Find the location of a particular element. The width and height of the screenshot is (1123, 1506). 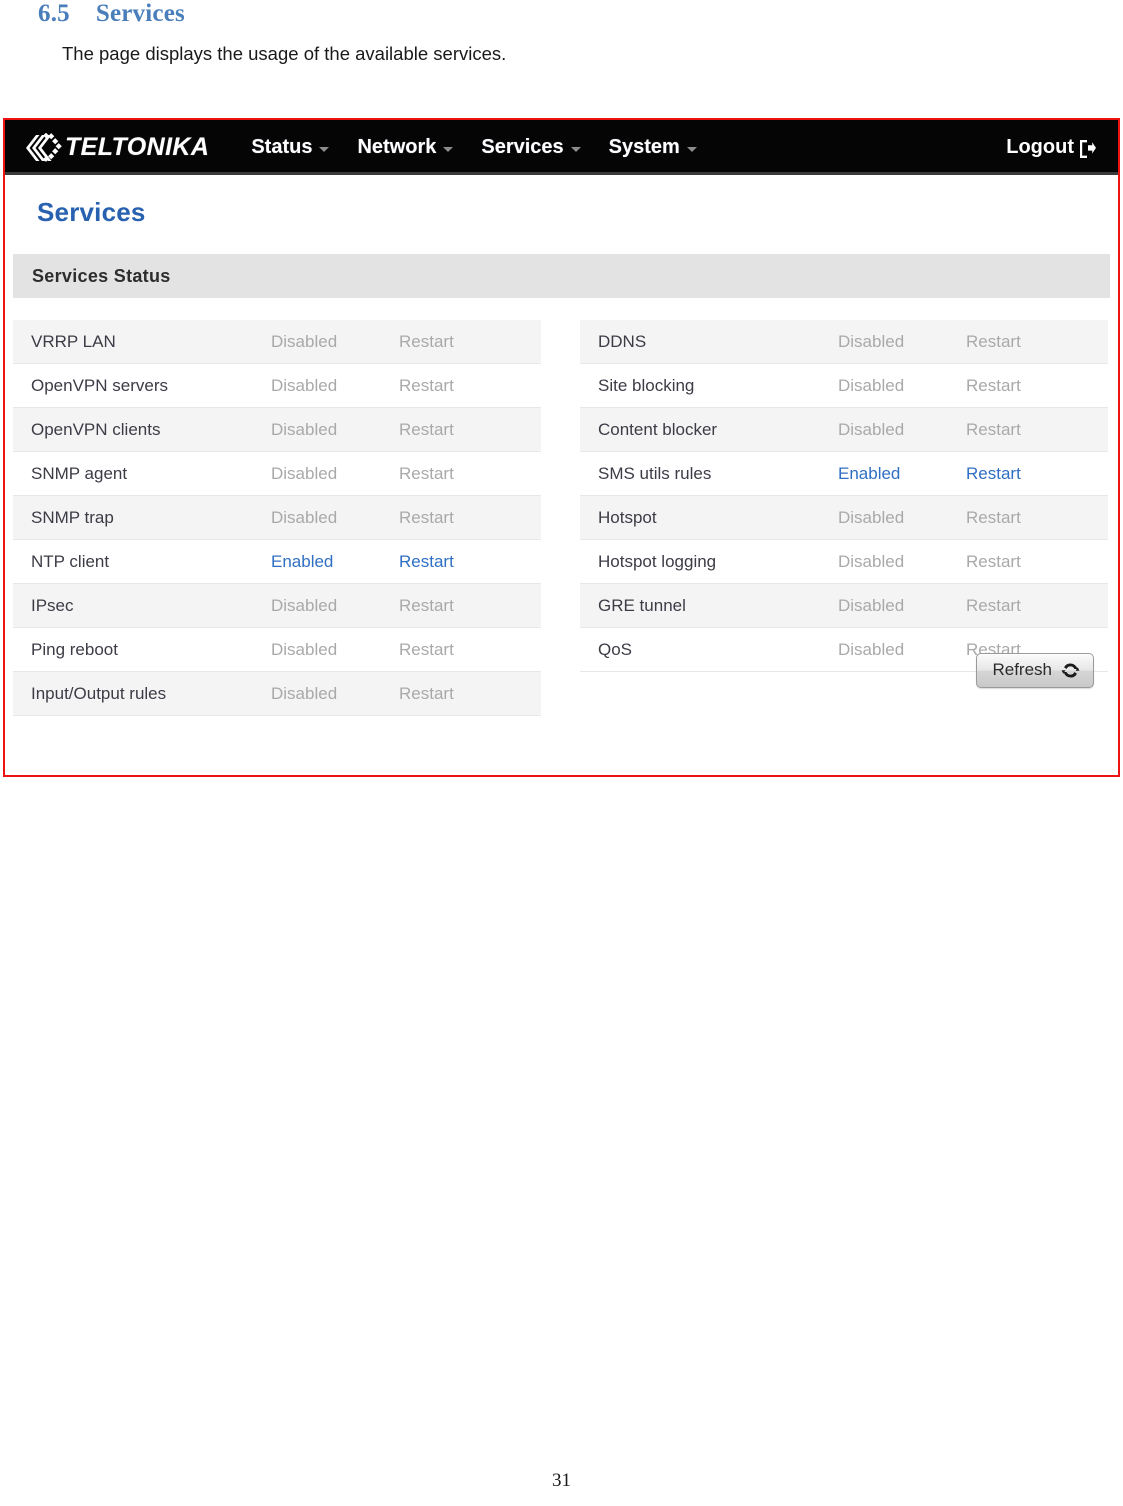

table-row: Hotspot logging Disabled Restart is located at coordinates (844, 562).